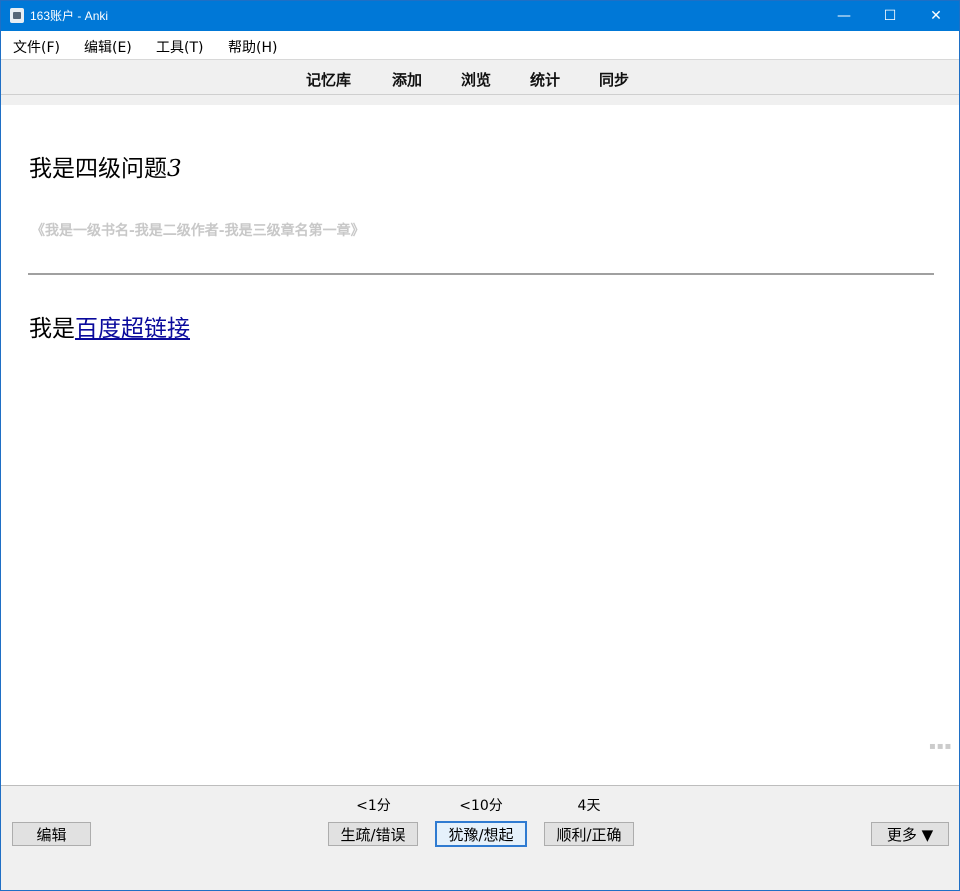  What do you see at coordinates (481, 274) in the screenshot?
I see `answer-divider` at bounding box center [481, 274].